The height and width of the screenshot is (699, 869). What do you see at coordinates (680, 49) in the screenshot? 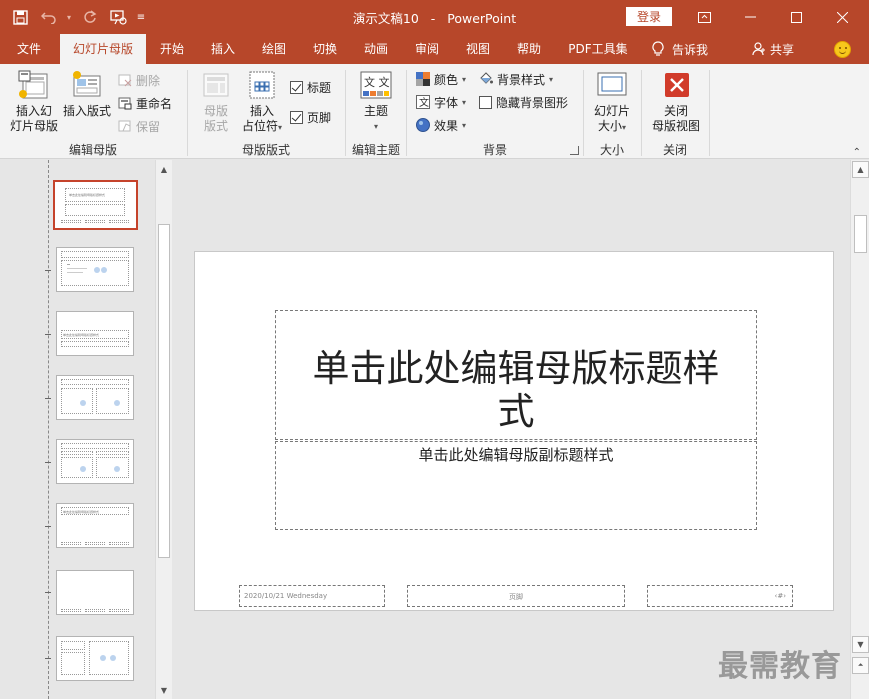
I see `tell-me-box: 告诉我` at bounding box center [680, 49].